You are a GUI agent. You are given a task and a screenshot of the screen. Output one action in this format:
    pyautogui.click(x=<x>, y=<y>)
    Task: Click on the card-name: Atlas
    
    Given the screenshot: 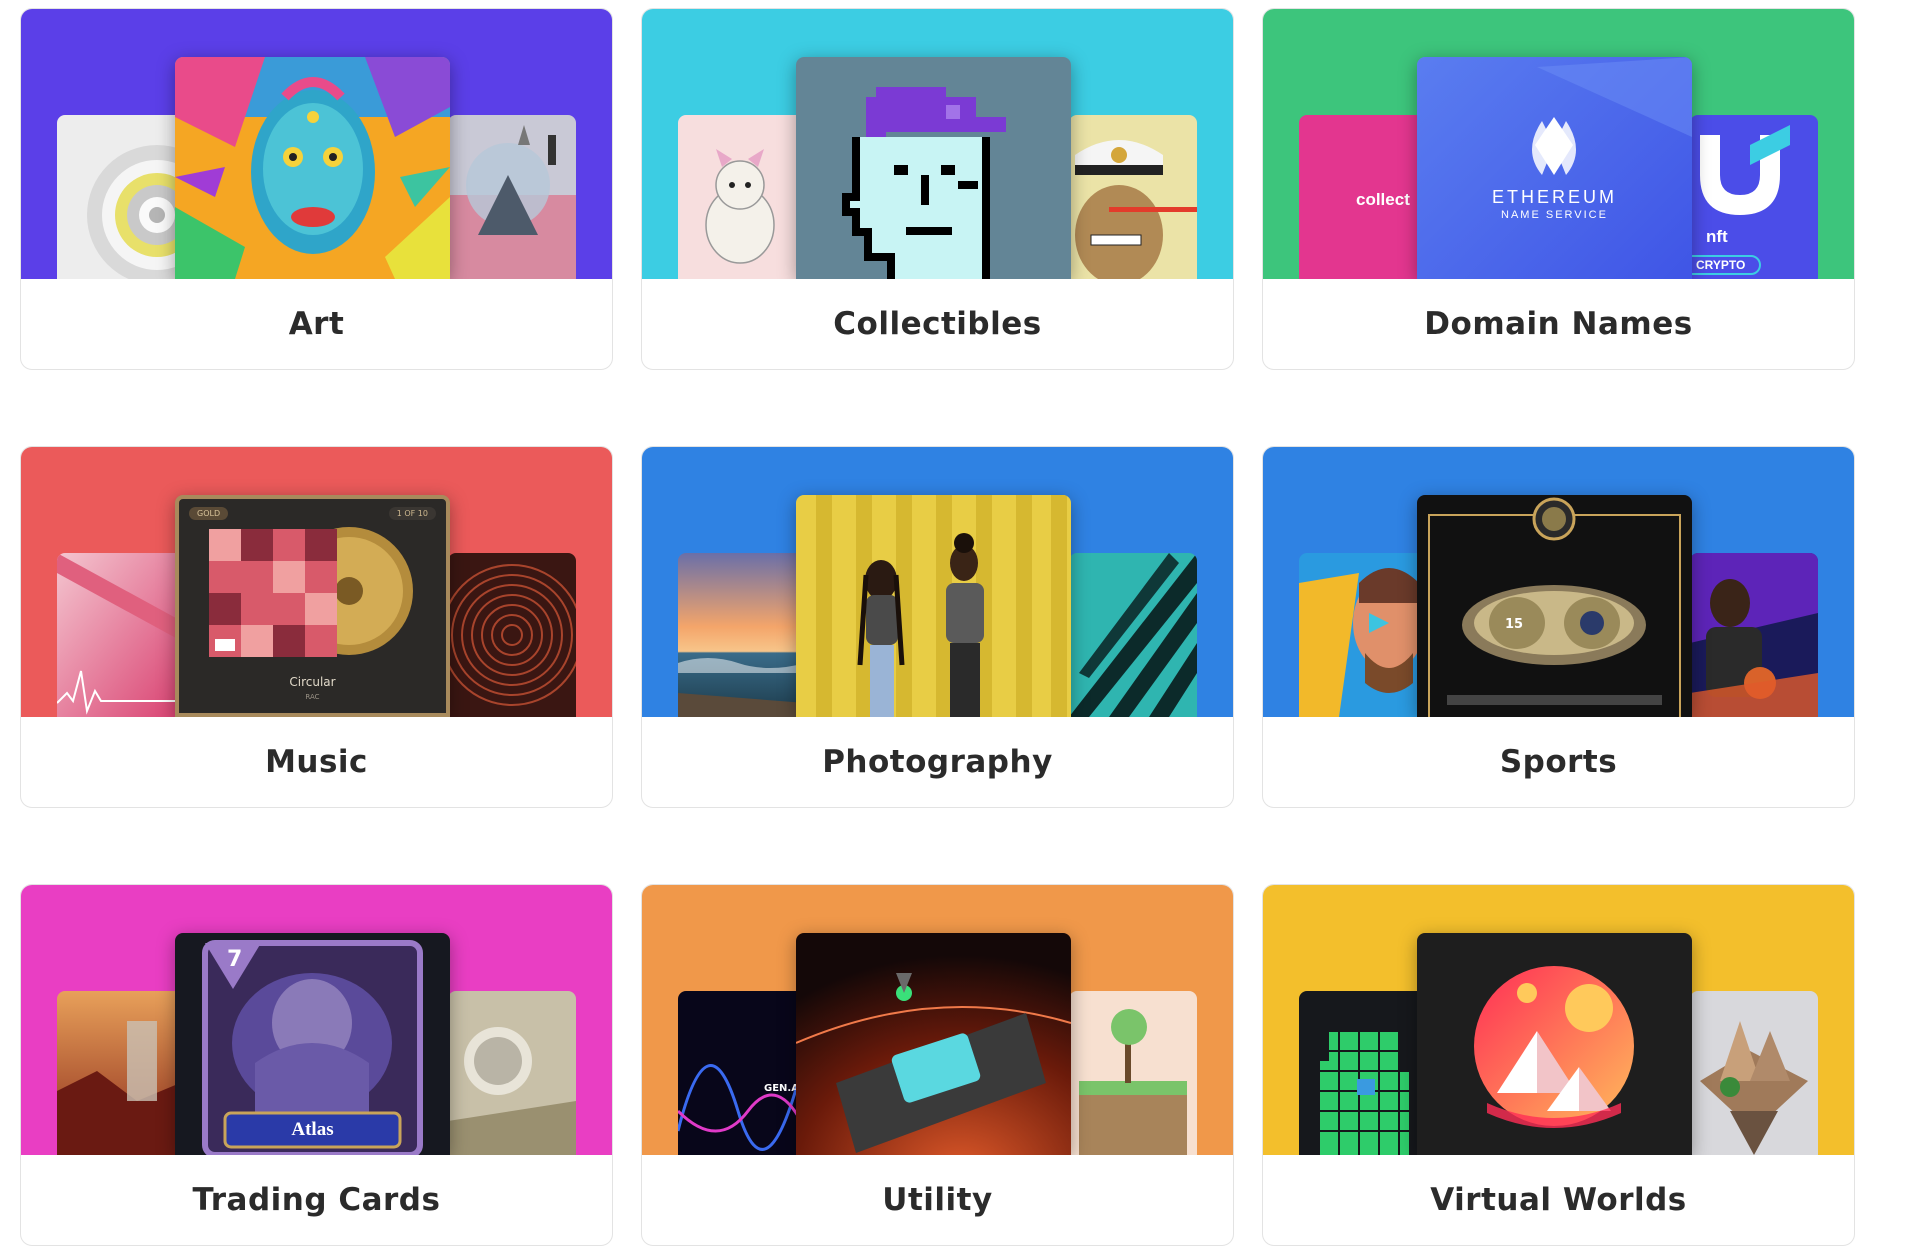 What is the action you would take?
    pyautogui.click(x=312, y=1129)
    